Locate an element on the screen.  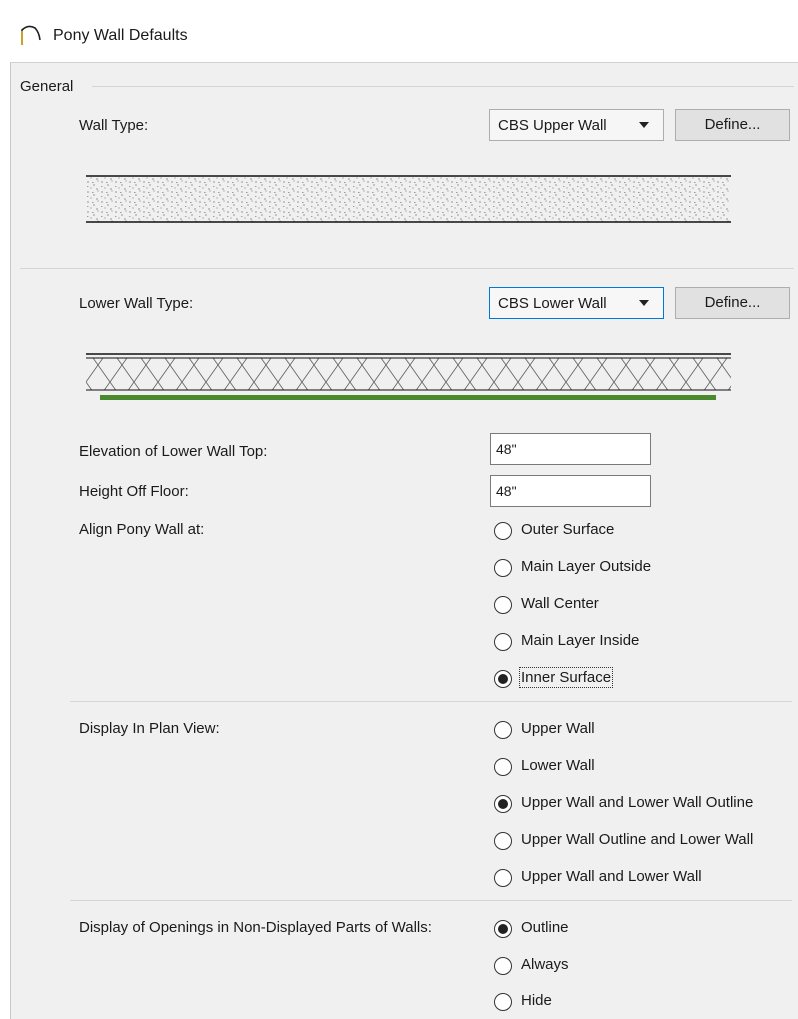
lower-wall-type-label: Lower Wall Type: is located at coordinates (136, 303).